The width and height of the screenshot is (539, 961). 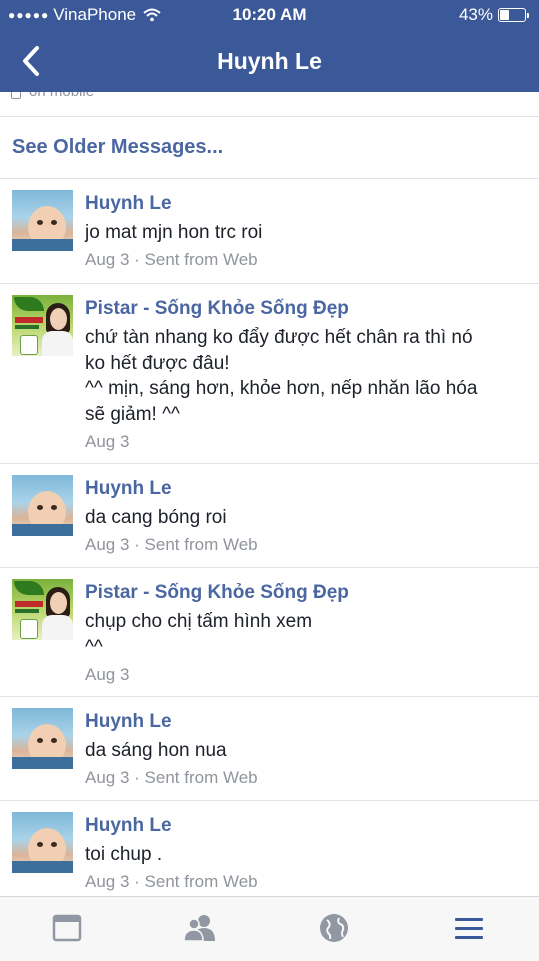 What do you see at coordinates (305, 855) in the screenshot?
I see `message-text: toi chup .` at bounding box center [305, 855].